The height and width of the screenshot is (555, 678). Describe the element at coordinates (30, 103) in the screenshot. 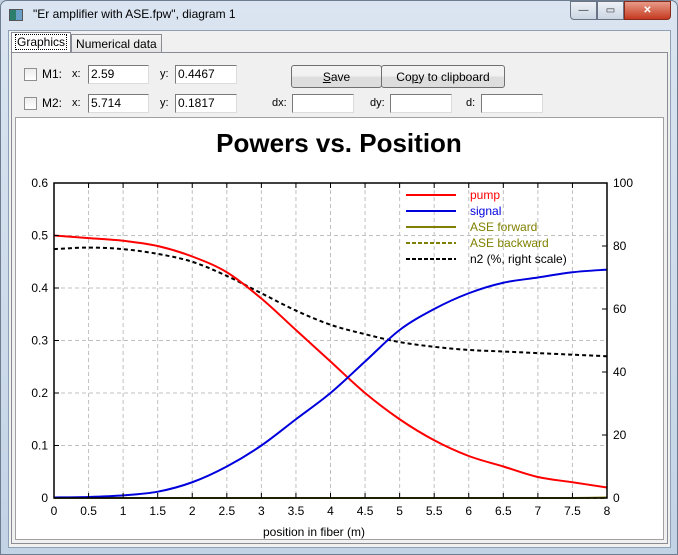

I see `m2-checkbox` at that location.